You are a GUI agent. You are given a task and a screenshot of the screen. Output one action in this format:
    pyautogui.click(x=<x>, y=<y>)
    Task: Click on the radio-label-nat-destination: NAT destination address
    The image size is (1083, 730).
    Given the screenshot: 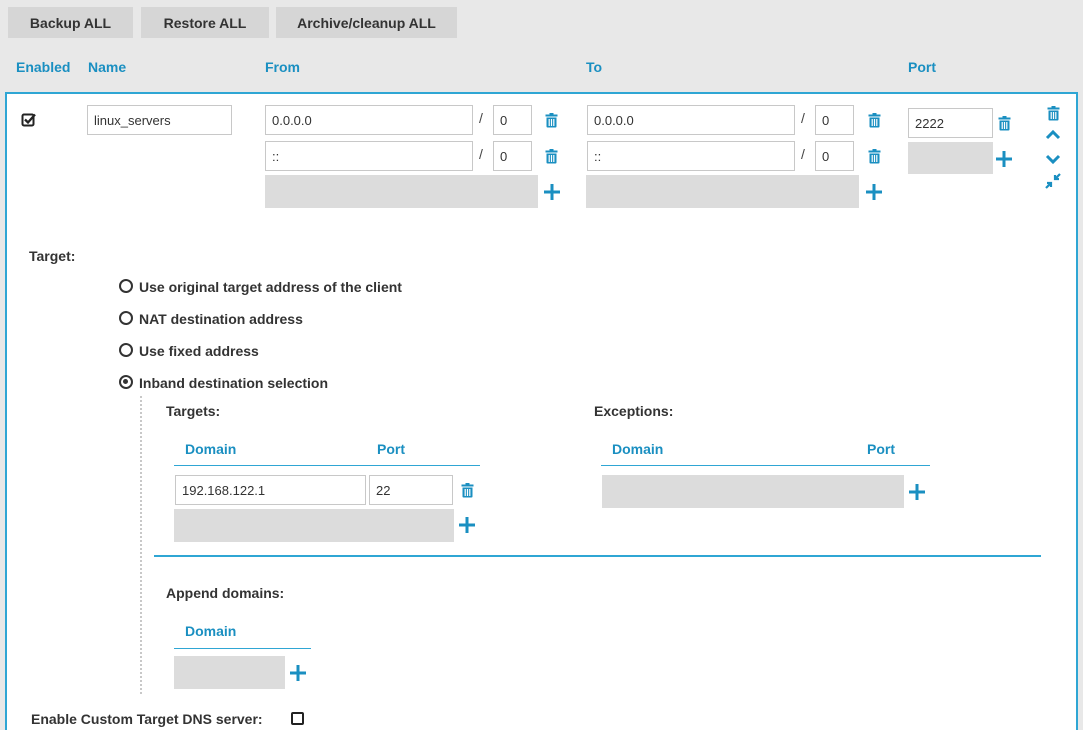 What is the action you would take?
    pyautogui.click(x=221, y=319)
    